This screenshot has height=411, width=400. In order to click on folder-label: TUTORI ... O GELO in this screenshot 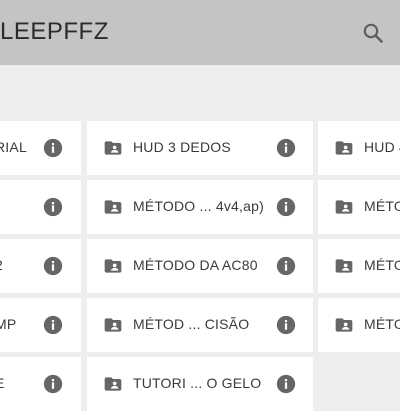, I will do `click(197, 383)`.